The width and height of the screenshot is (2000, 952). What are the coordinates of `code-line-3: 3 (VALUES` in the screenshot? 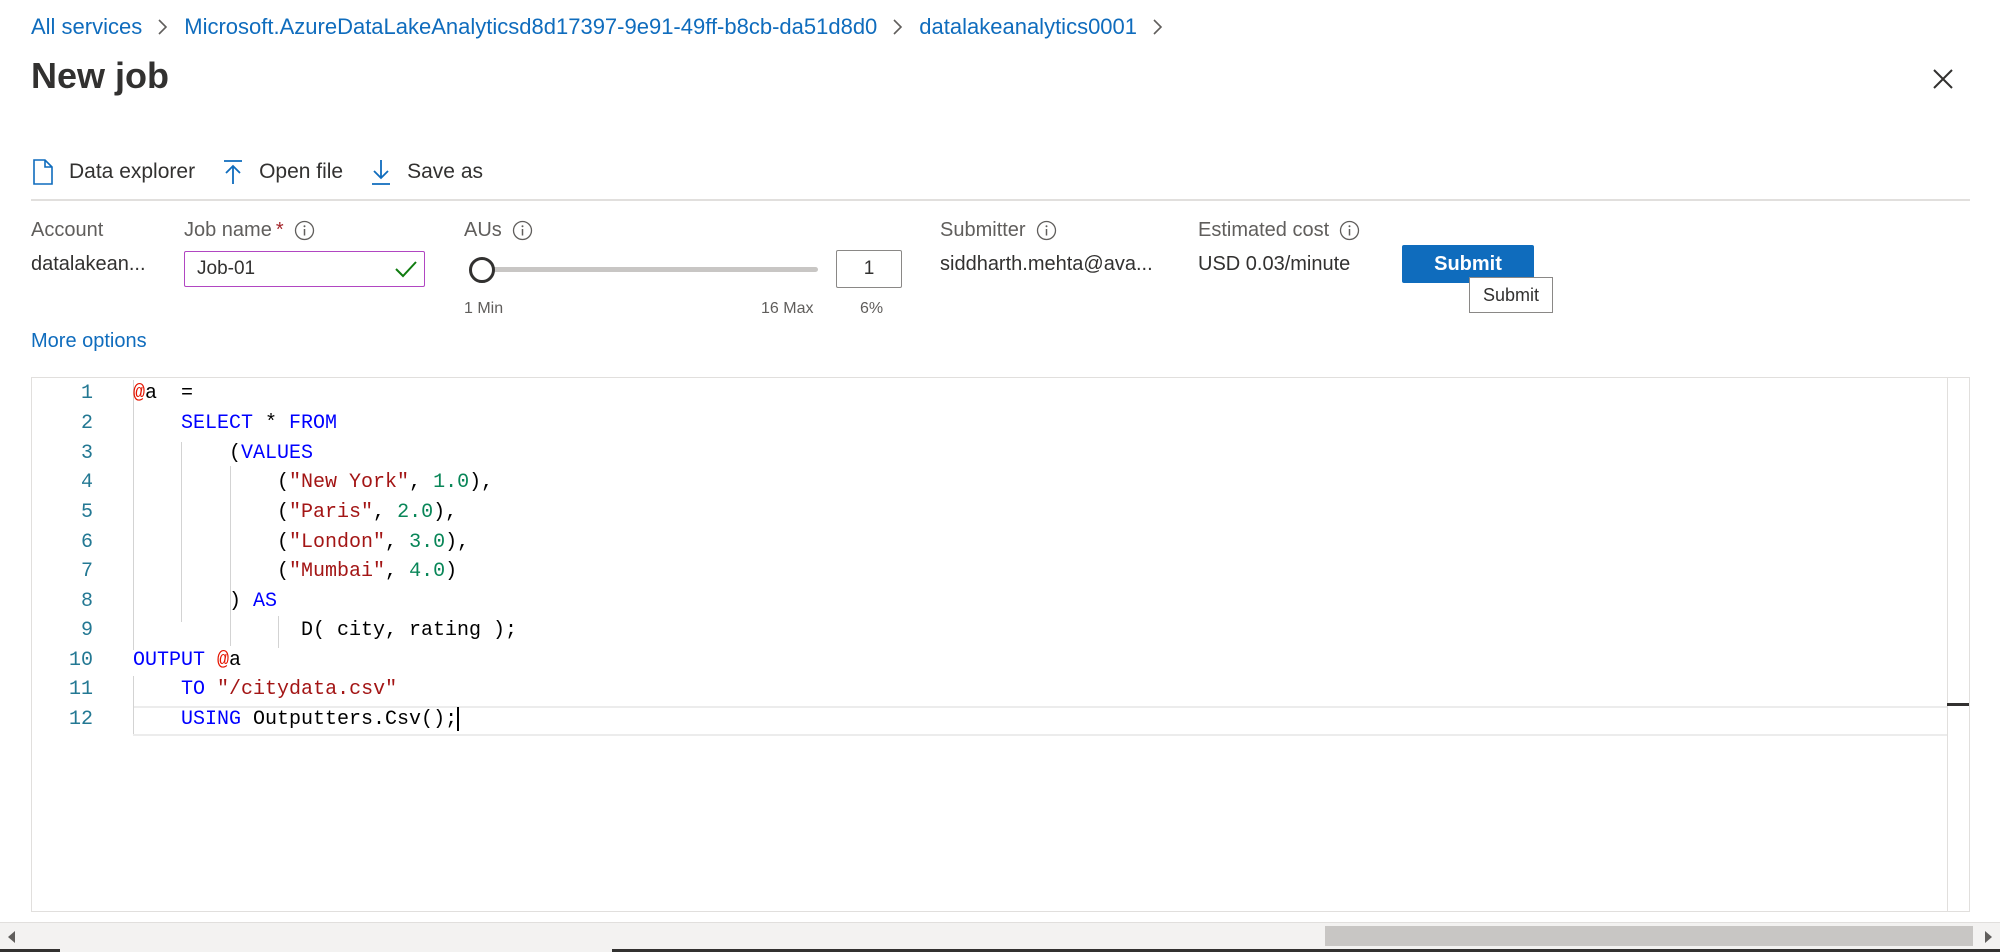 It's located at (172, 454).